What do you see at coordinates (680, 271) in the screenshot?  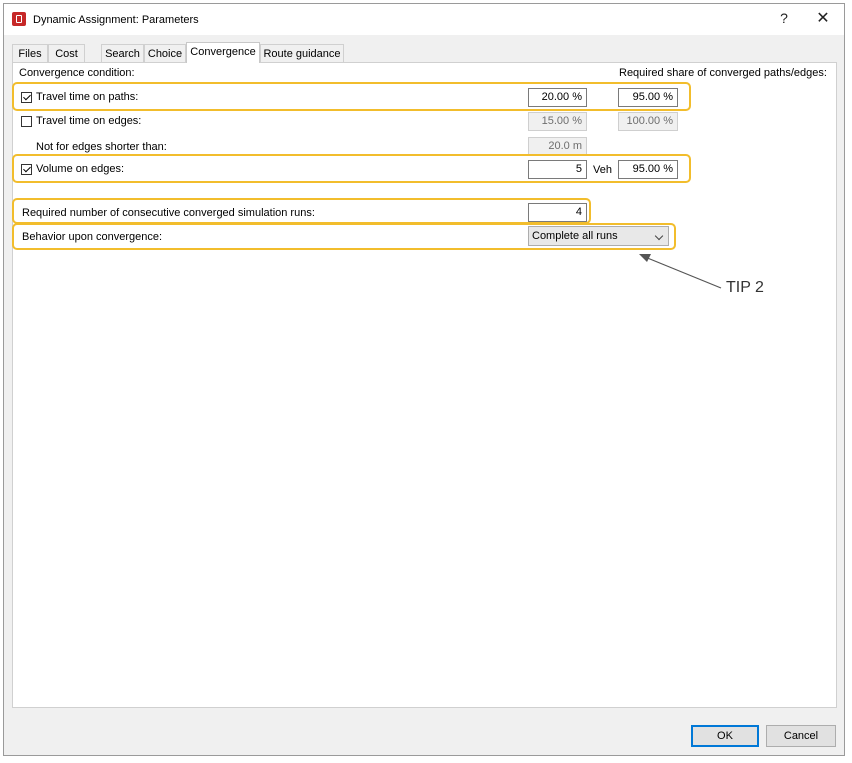 I see `tip-arrow-icon` at bounding box center [680, 271].